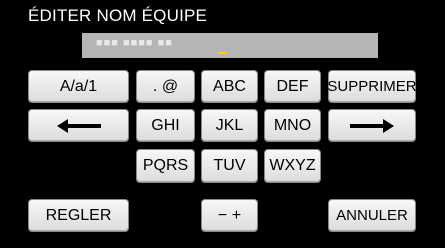  I want to click on ghi-key: GHI, so click(165, 125).